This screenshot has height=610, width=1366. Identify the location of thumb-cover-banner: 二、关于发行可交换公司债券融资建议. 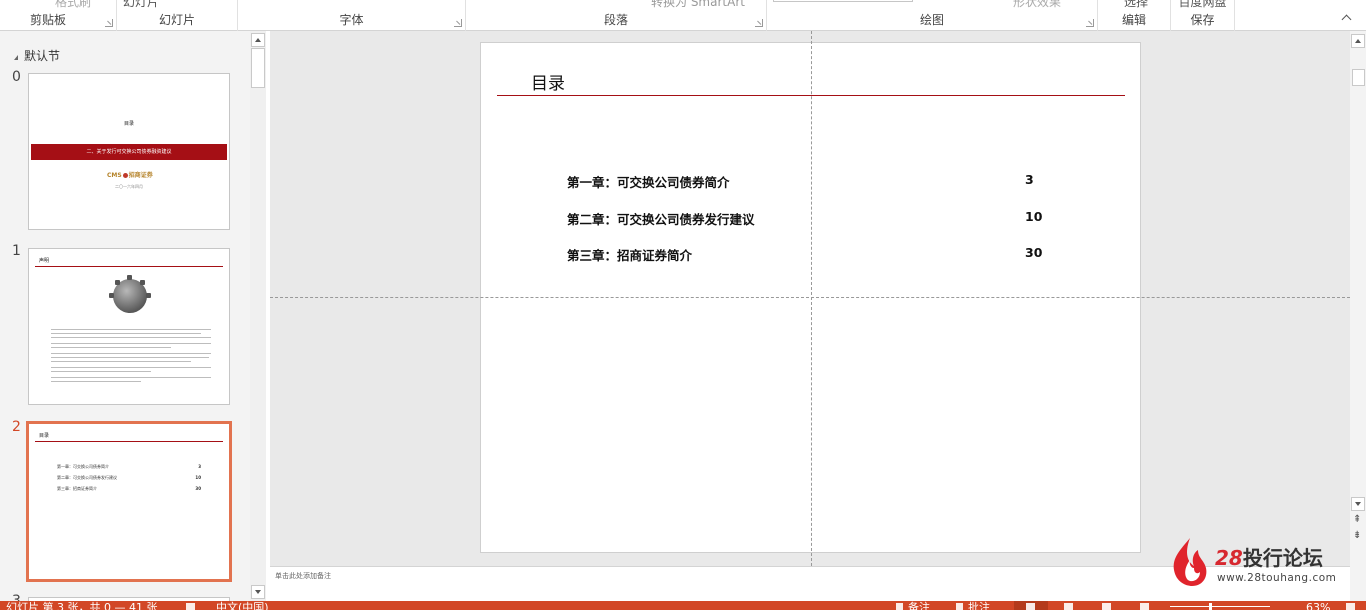
(129, 152).